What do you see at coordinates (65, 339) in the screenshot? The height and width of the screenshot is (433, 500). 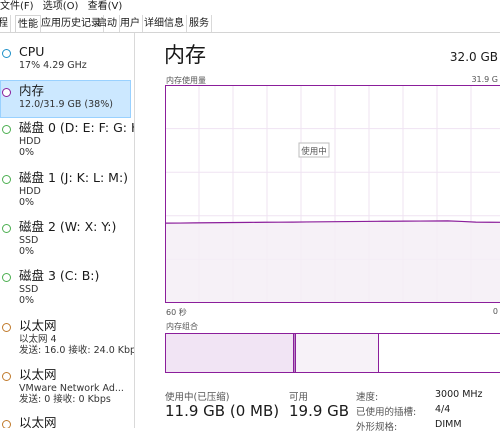 I see `sidebar-item-ethernet-4: 以太网 以太网 4 发送: 16.0 接收: 24.0 Kbps` at bounding box center [65, 339].